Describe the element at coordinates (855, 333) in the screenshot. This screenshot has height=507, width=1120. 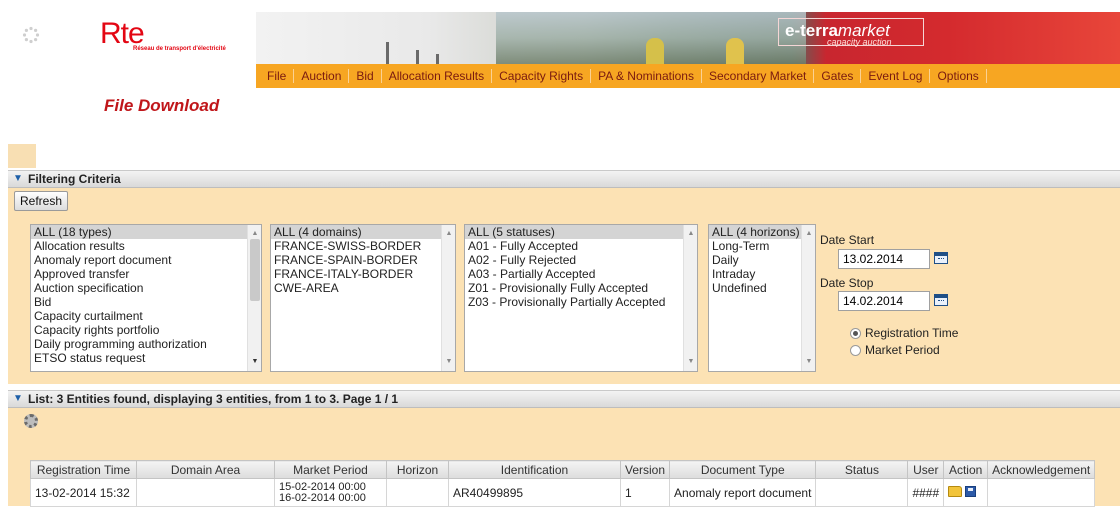
I see `radio-selected-icon` at that location.